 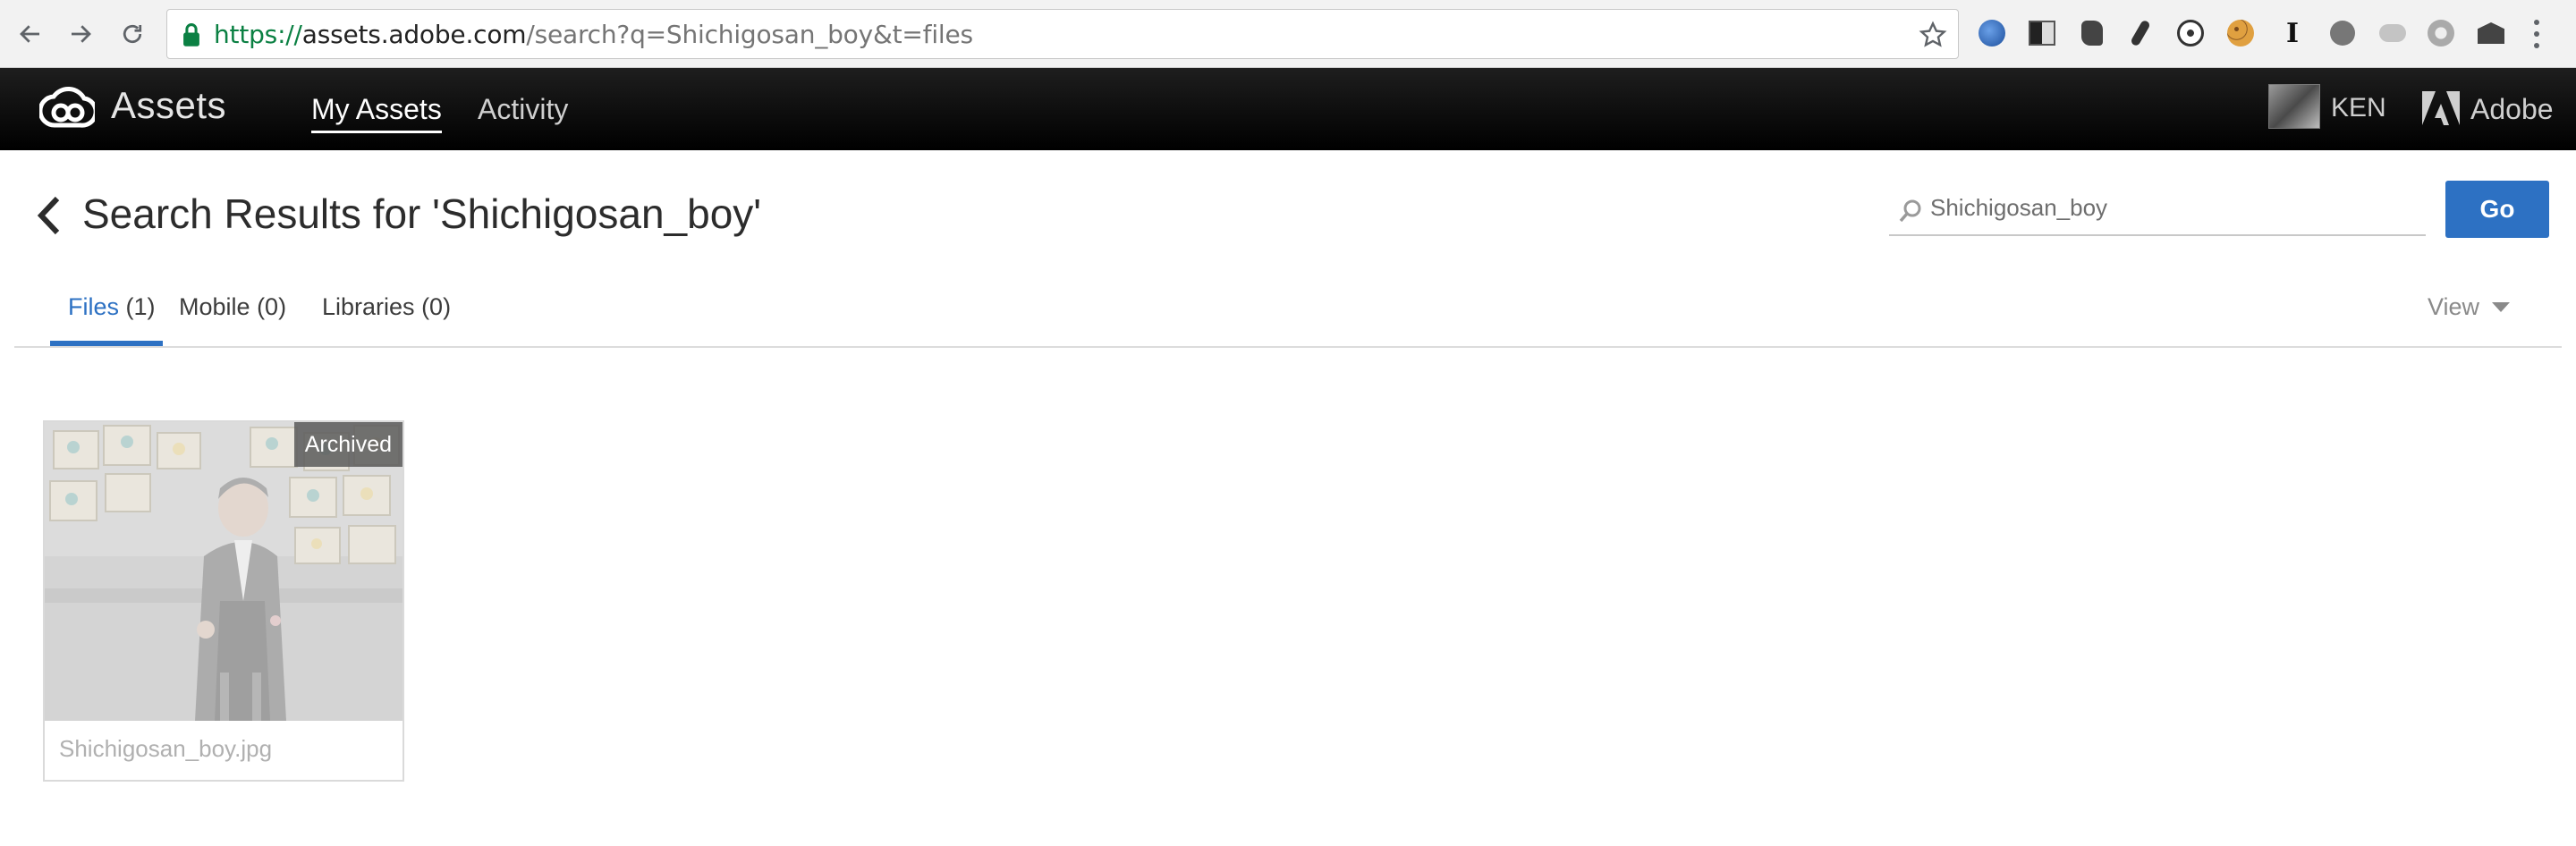 What do you see at coordinates (2092, 33) in the screenshot?
I see `evernote-extension-icon` at bounding box center [2092, 33].